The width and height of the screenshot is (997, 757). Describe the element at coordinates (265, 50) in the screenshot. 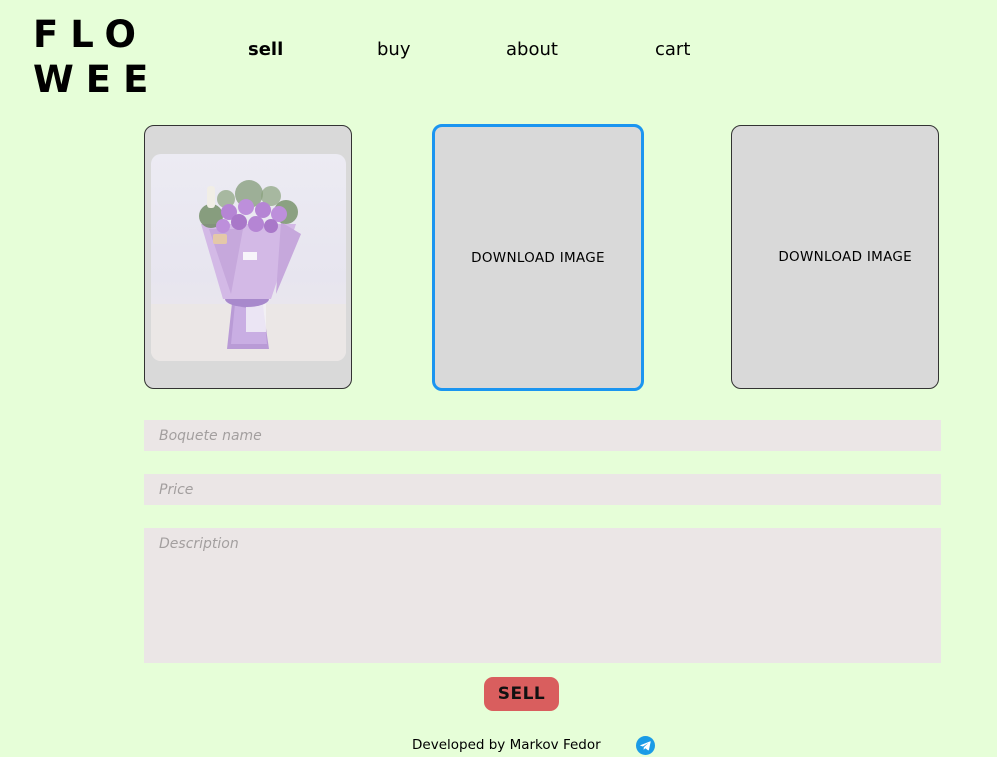

I see `nav-sell: sell` at that location.